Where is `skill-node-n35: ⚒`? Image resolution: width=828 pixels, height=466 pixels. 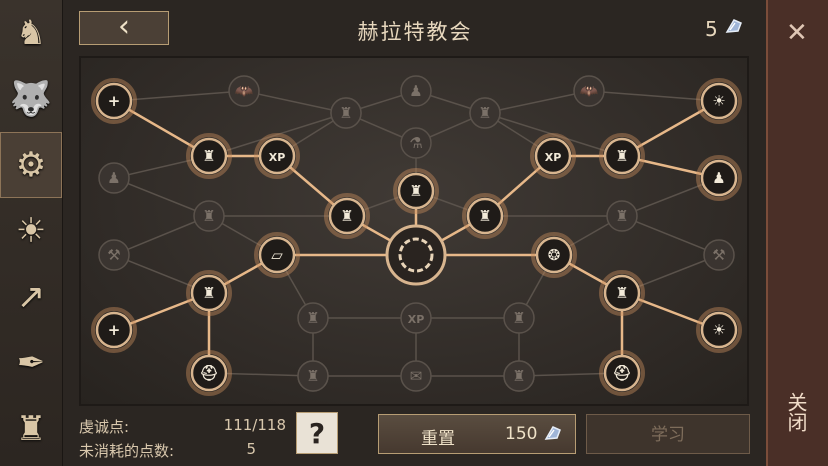 skill-node-n35: ⚒ is located at coordinates (719, 255).